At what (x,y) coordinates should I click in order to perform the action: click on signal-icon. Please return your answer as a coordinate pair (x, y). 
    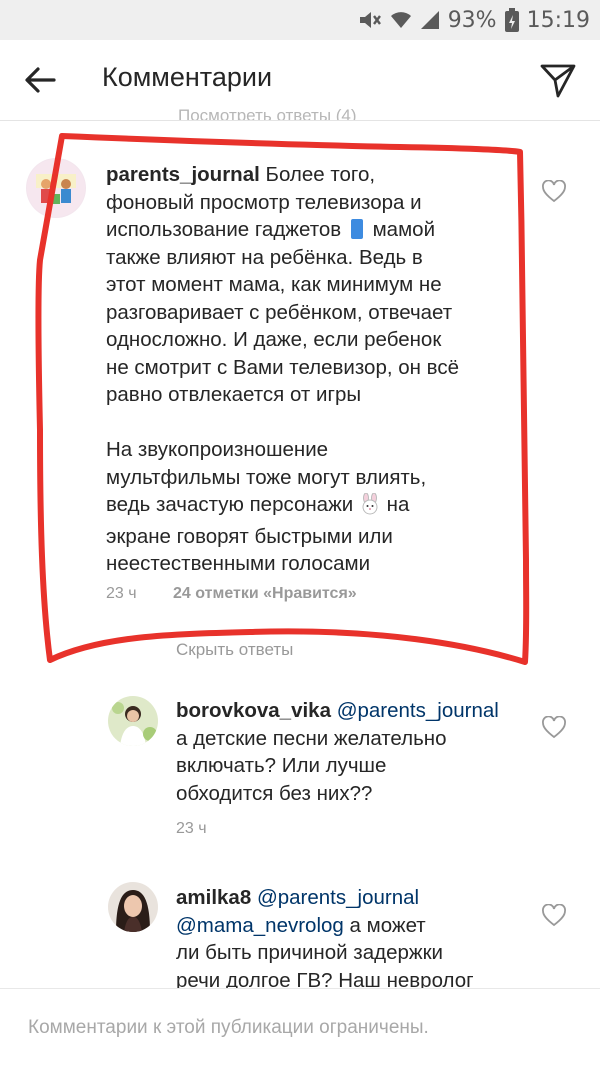
    Looking at the image, I should click on (429, 20).